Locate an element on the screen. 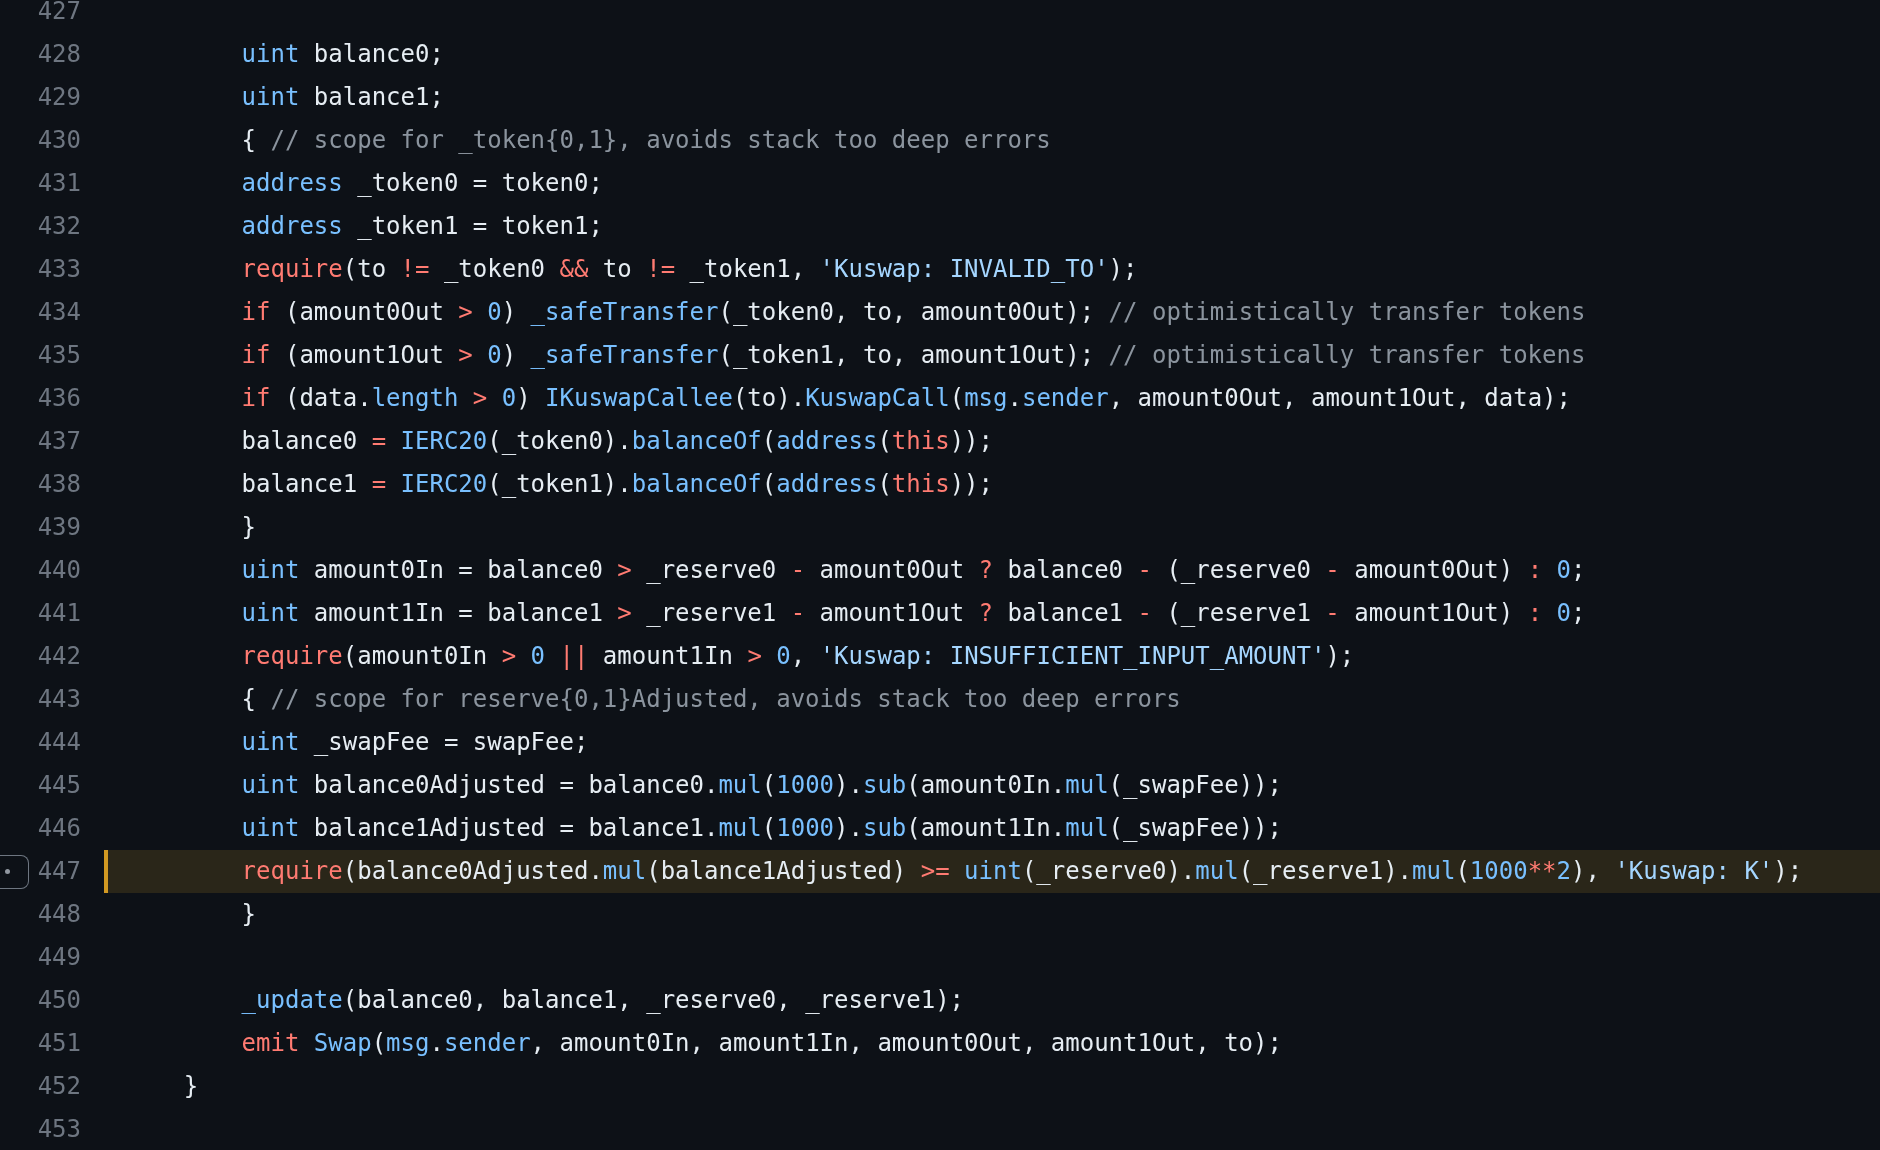 The width and height of the screenshot is (1880, 1150). code-line: uint balance0Adjusted = balance0.mul(1000).sub(amount0In.mul(_swapFee)); is located at coordinates (761, 785).